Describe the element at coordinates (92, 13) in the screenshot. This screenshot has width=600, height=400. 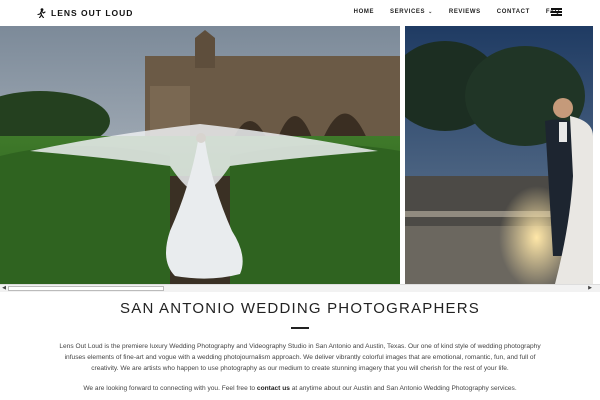
I see `logo-text: LENS OUT LOUD` at that location.